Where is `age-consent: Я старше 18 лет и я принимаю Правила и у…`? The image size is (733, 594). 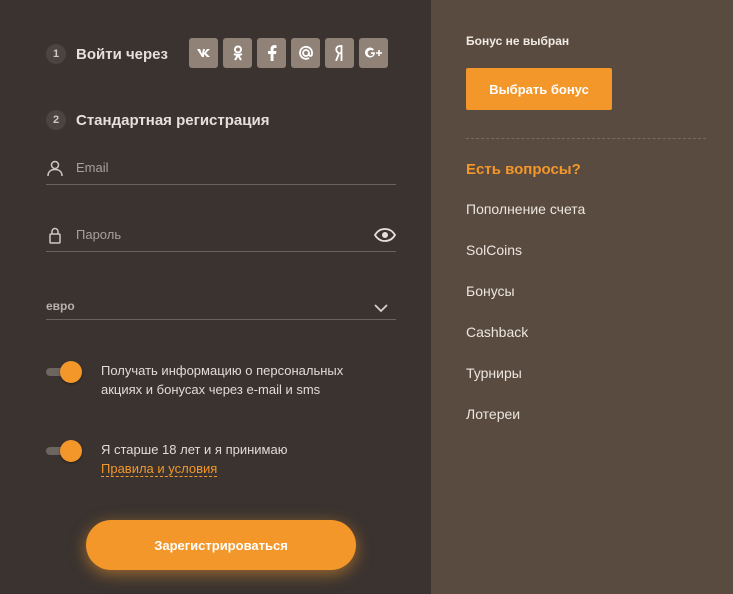 age-consent: Я старше 18 лет и я принимаю Правила и у… is located at coordinates (241, 459).